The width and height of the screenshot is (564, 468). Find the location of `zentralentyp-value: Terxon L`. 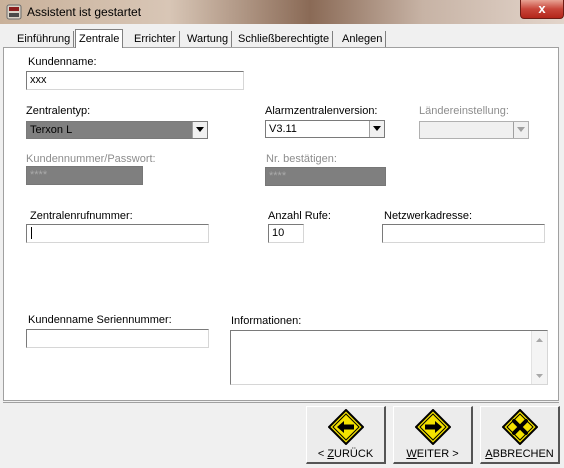

zentralentyp-value: Terxon L is located at coordinates (51, 130).